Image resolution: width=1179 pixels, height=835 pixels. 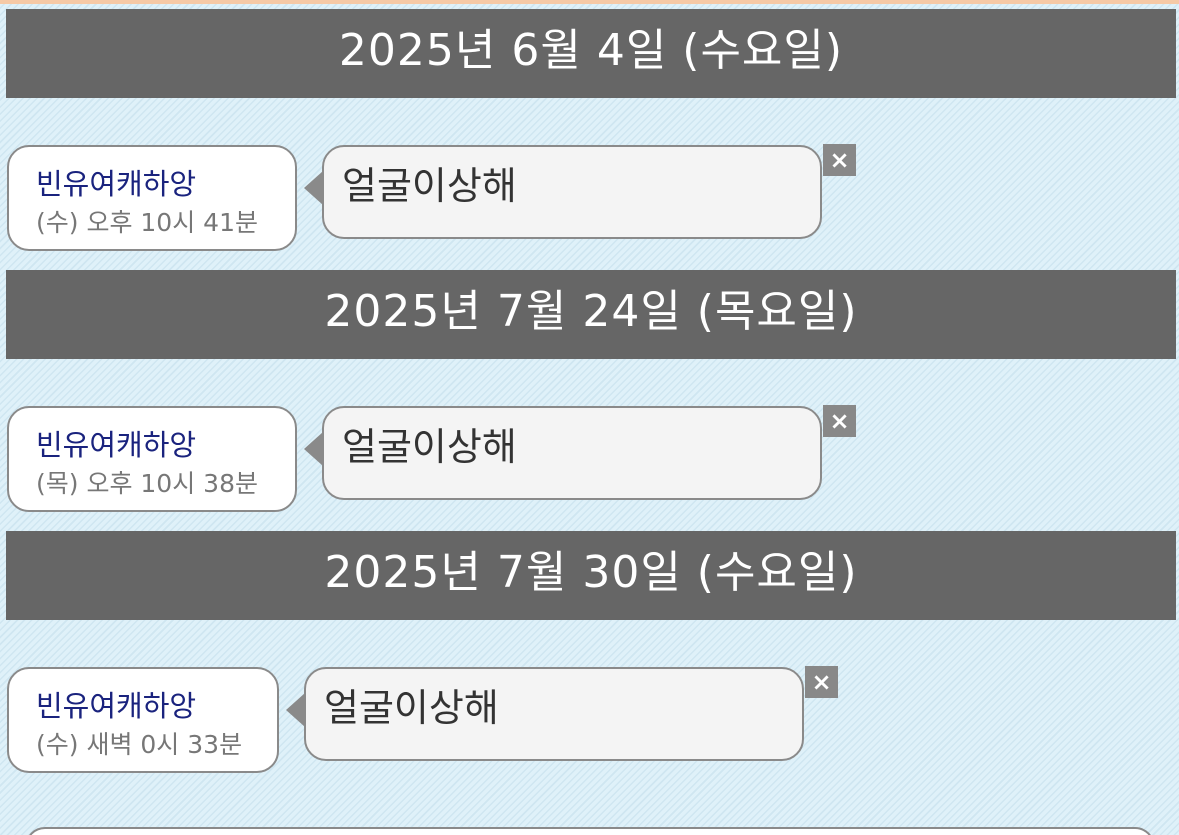 I want to click on date-header: 2025년 7월 30일 (수요일), so click(x=591, y=575).